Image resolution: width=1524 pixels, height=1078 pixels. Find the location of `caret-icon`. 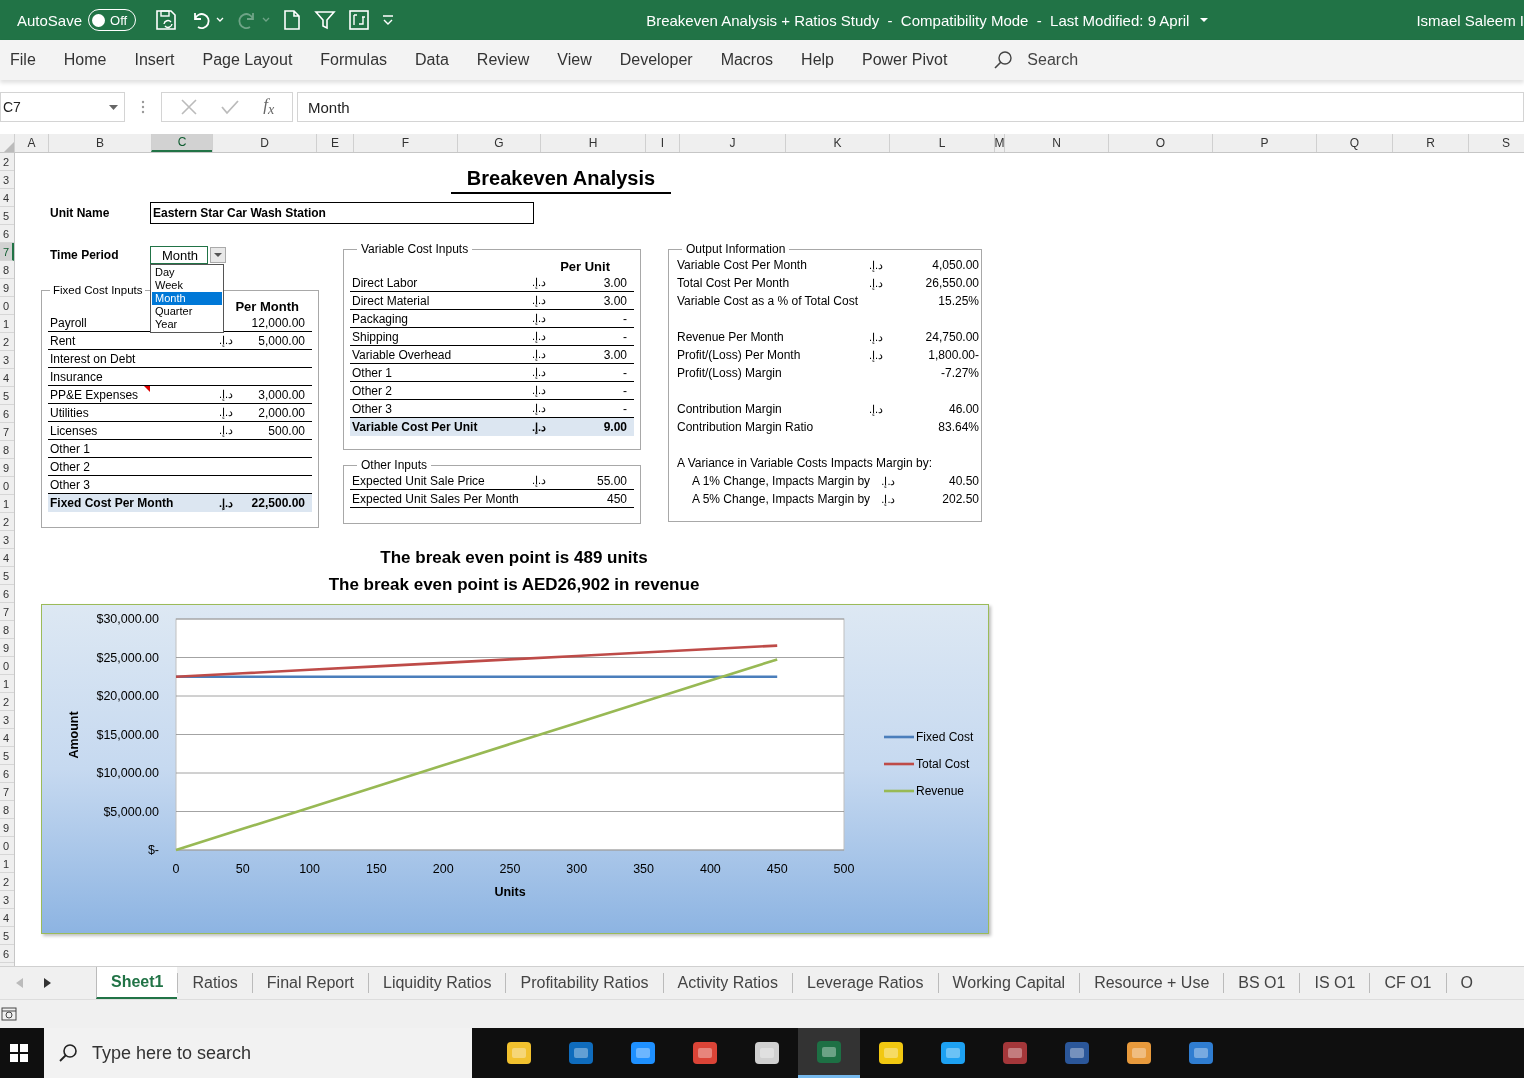

caret-icon is located at coordinates (1204, 20).